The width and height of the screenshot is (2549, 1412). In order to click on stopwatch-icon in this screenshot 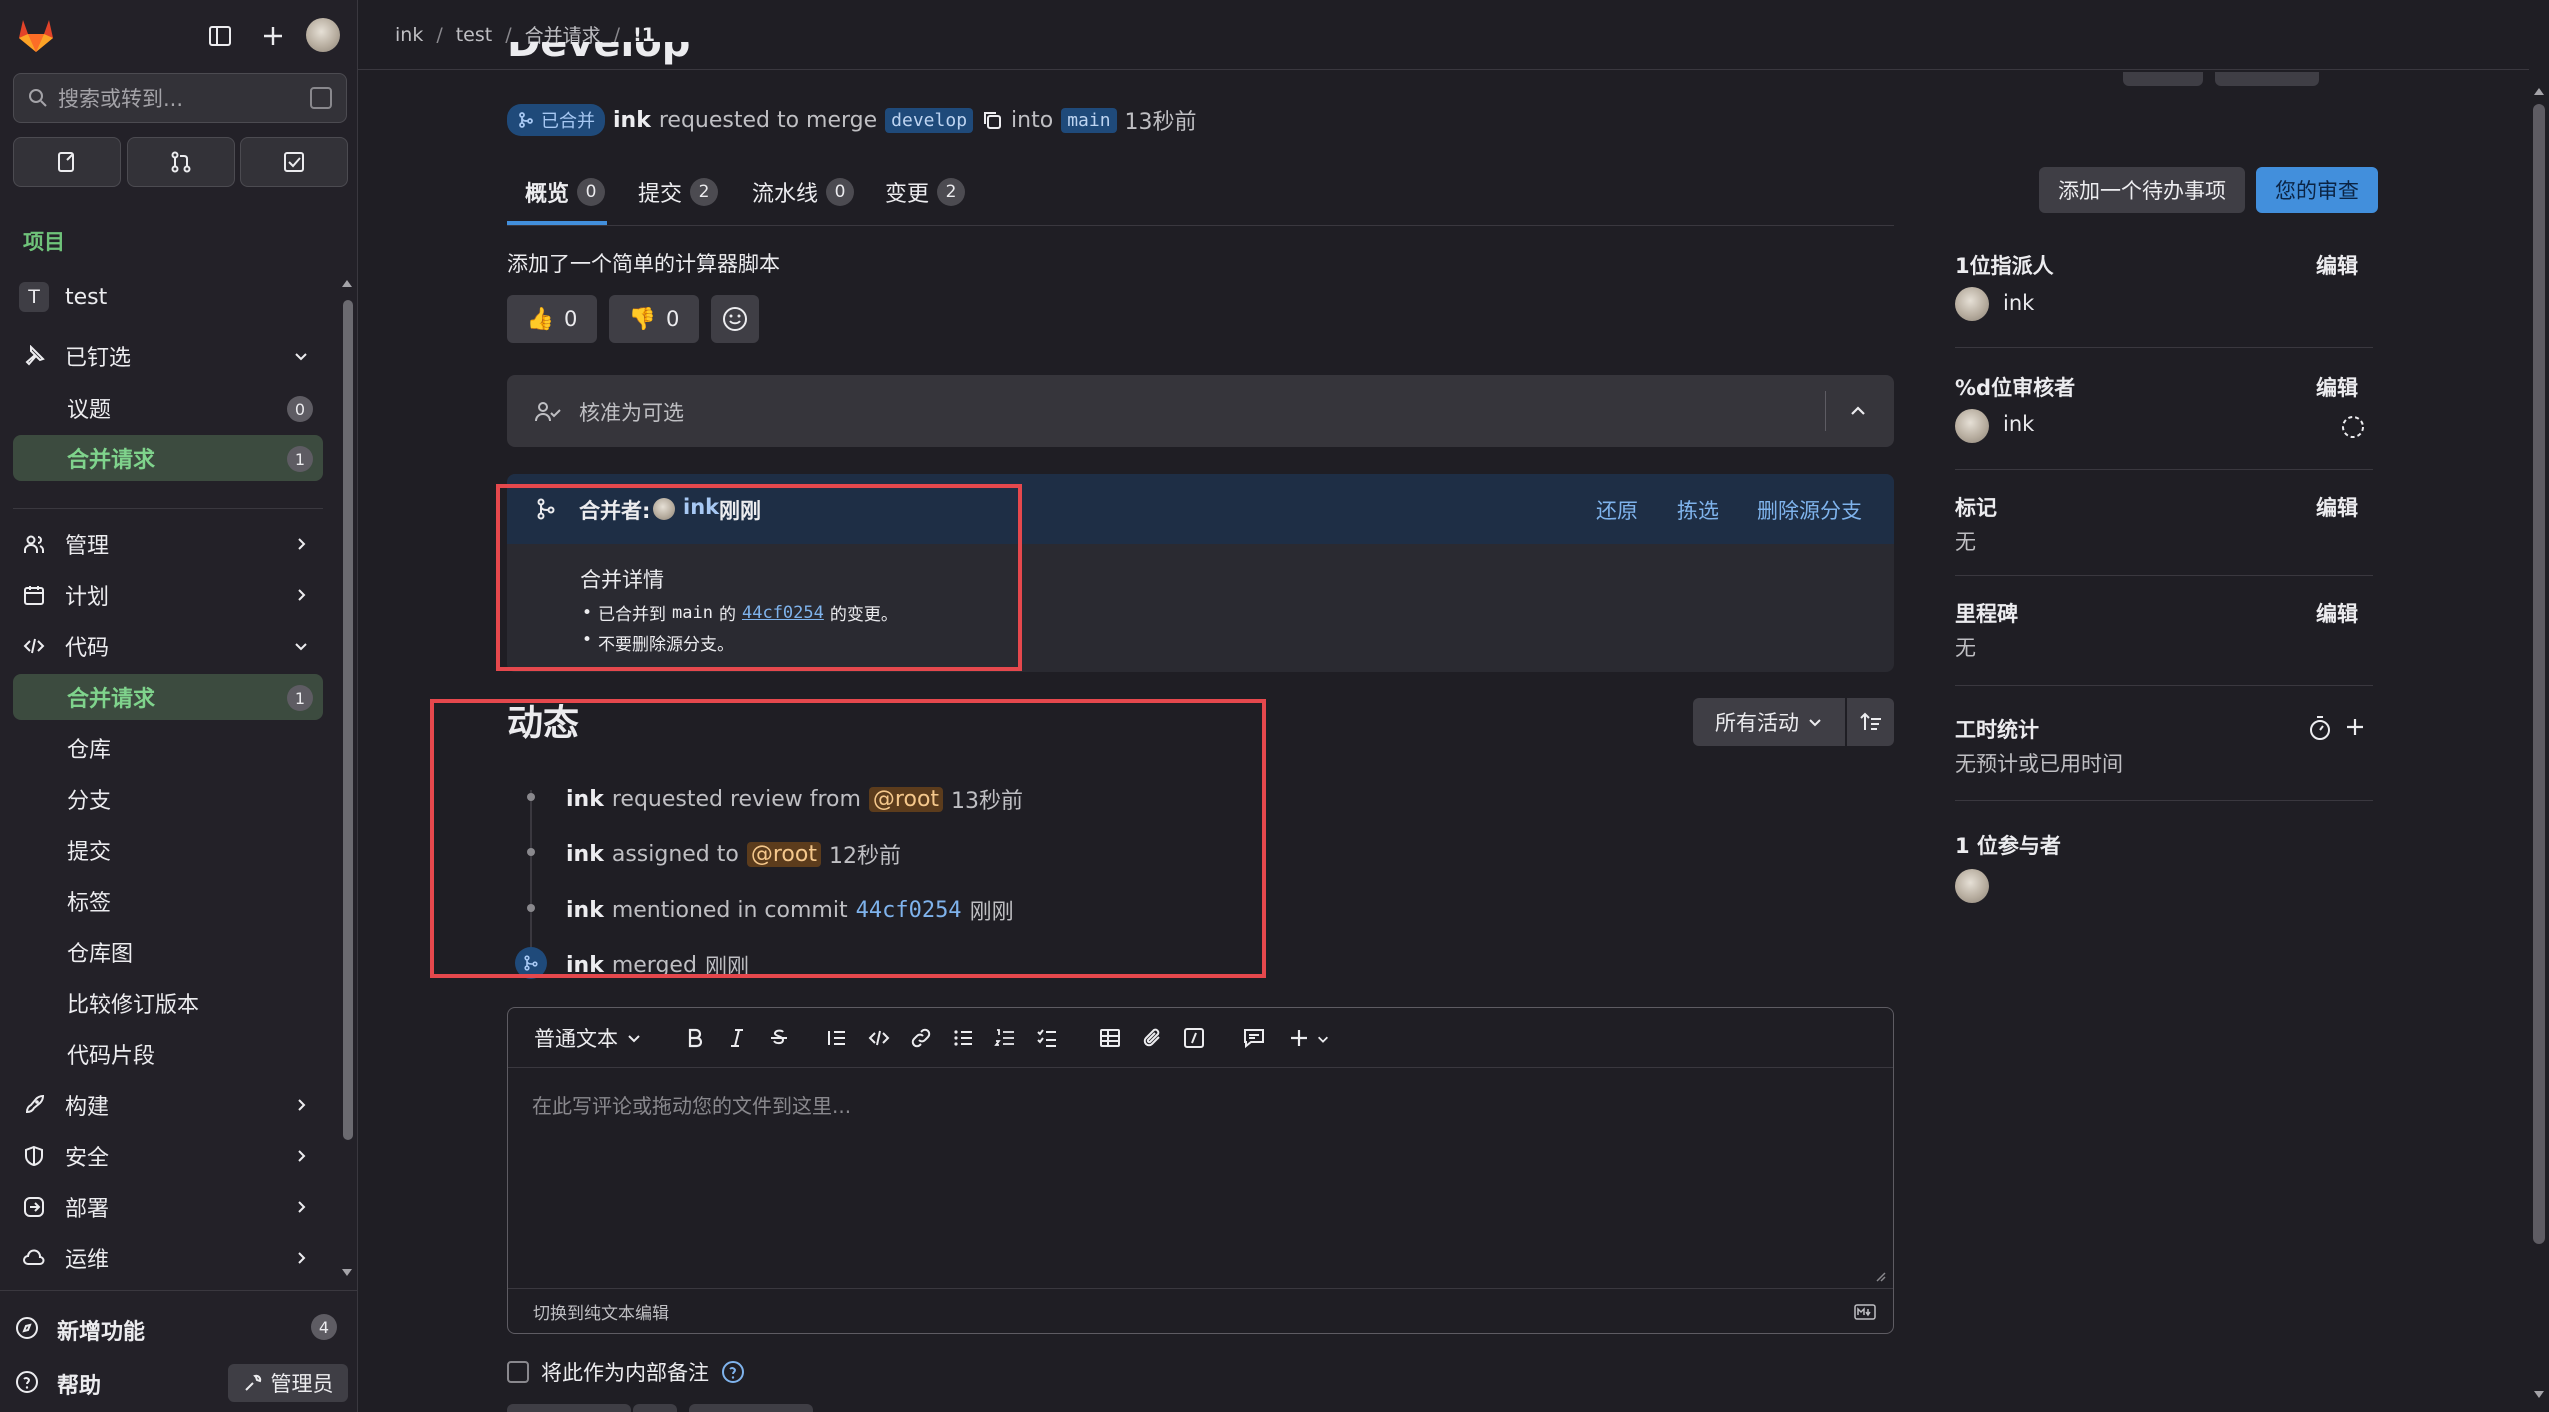, I will do `click(2320, 728)`.